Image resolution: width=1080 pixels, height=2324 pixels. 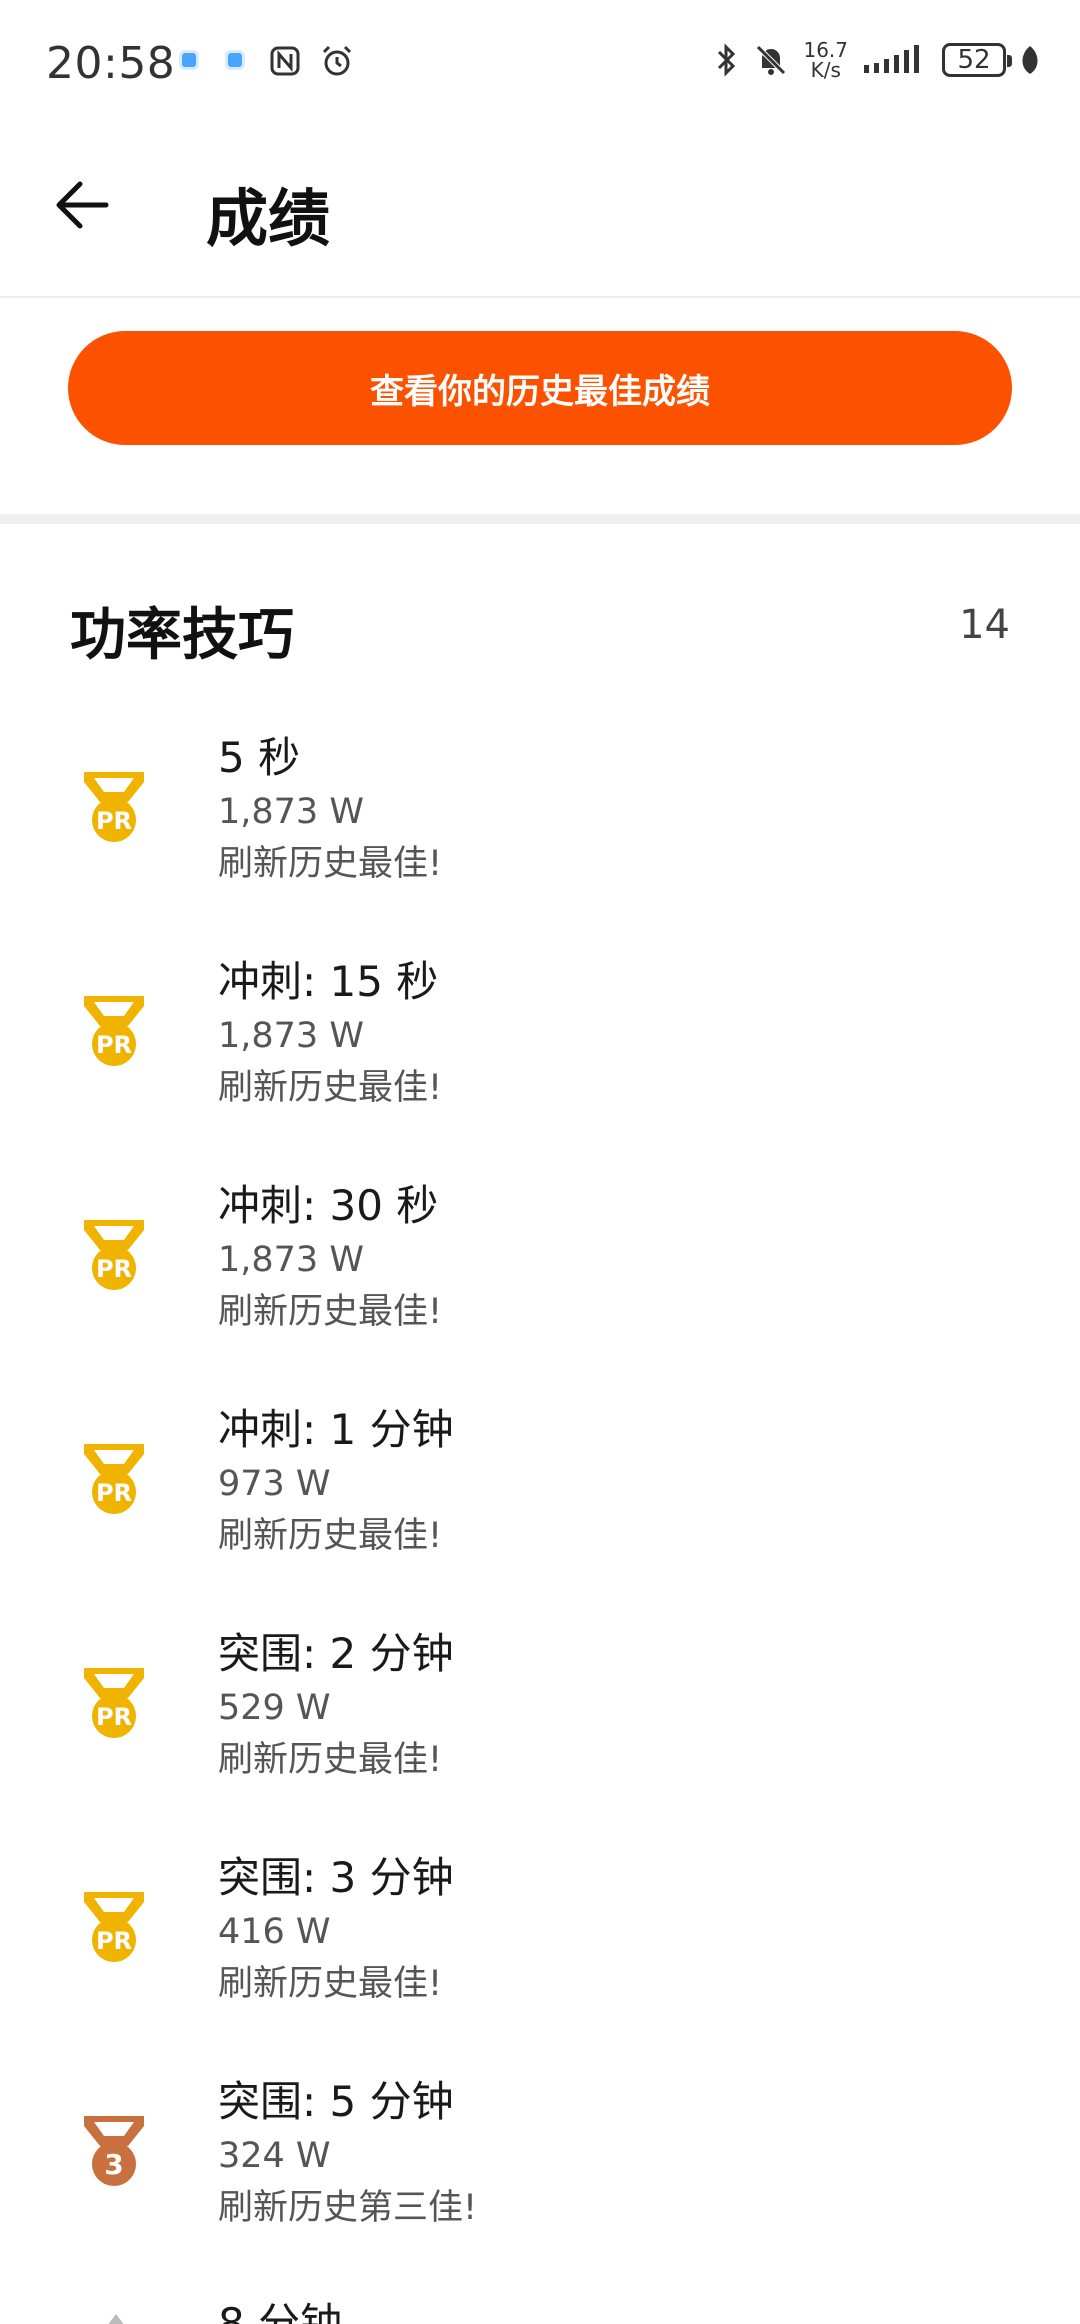 I want to click on status-time: 20:58, so click(x=111, y=63).